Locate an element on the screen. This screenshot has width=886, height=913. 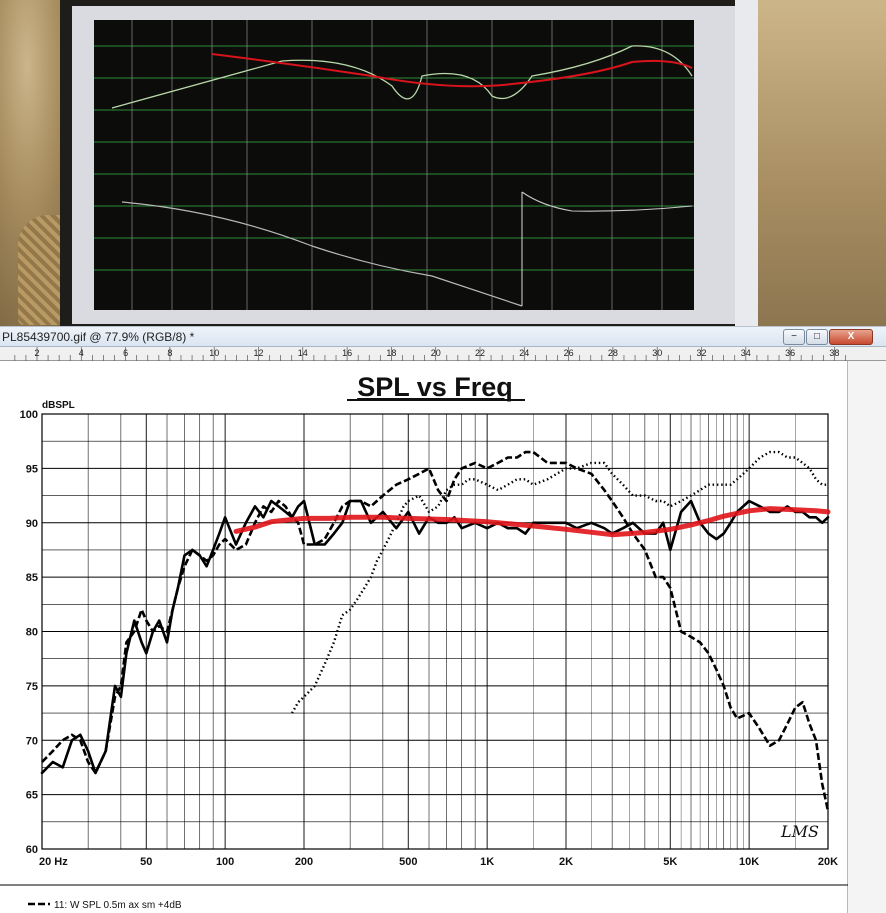
y-tick-label: 80 is located at coordinates (32, 633).